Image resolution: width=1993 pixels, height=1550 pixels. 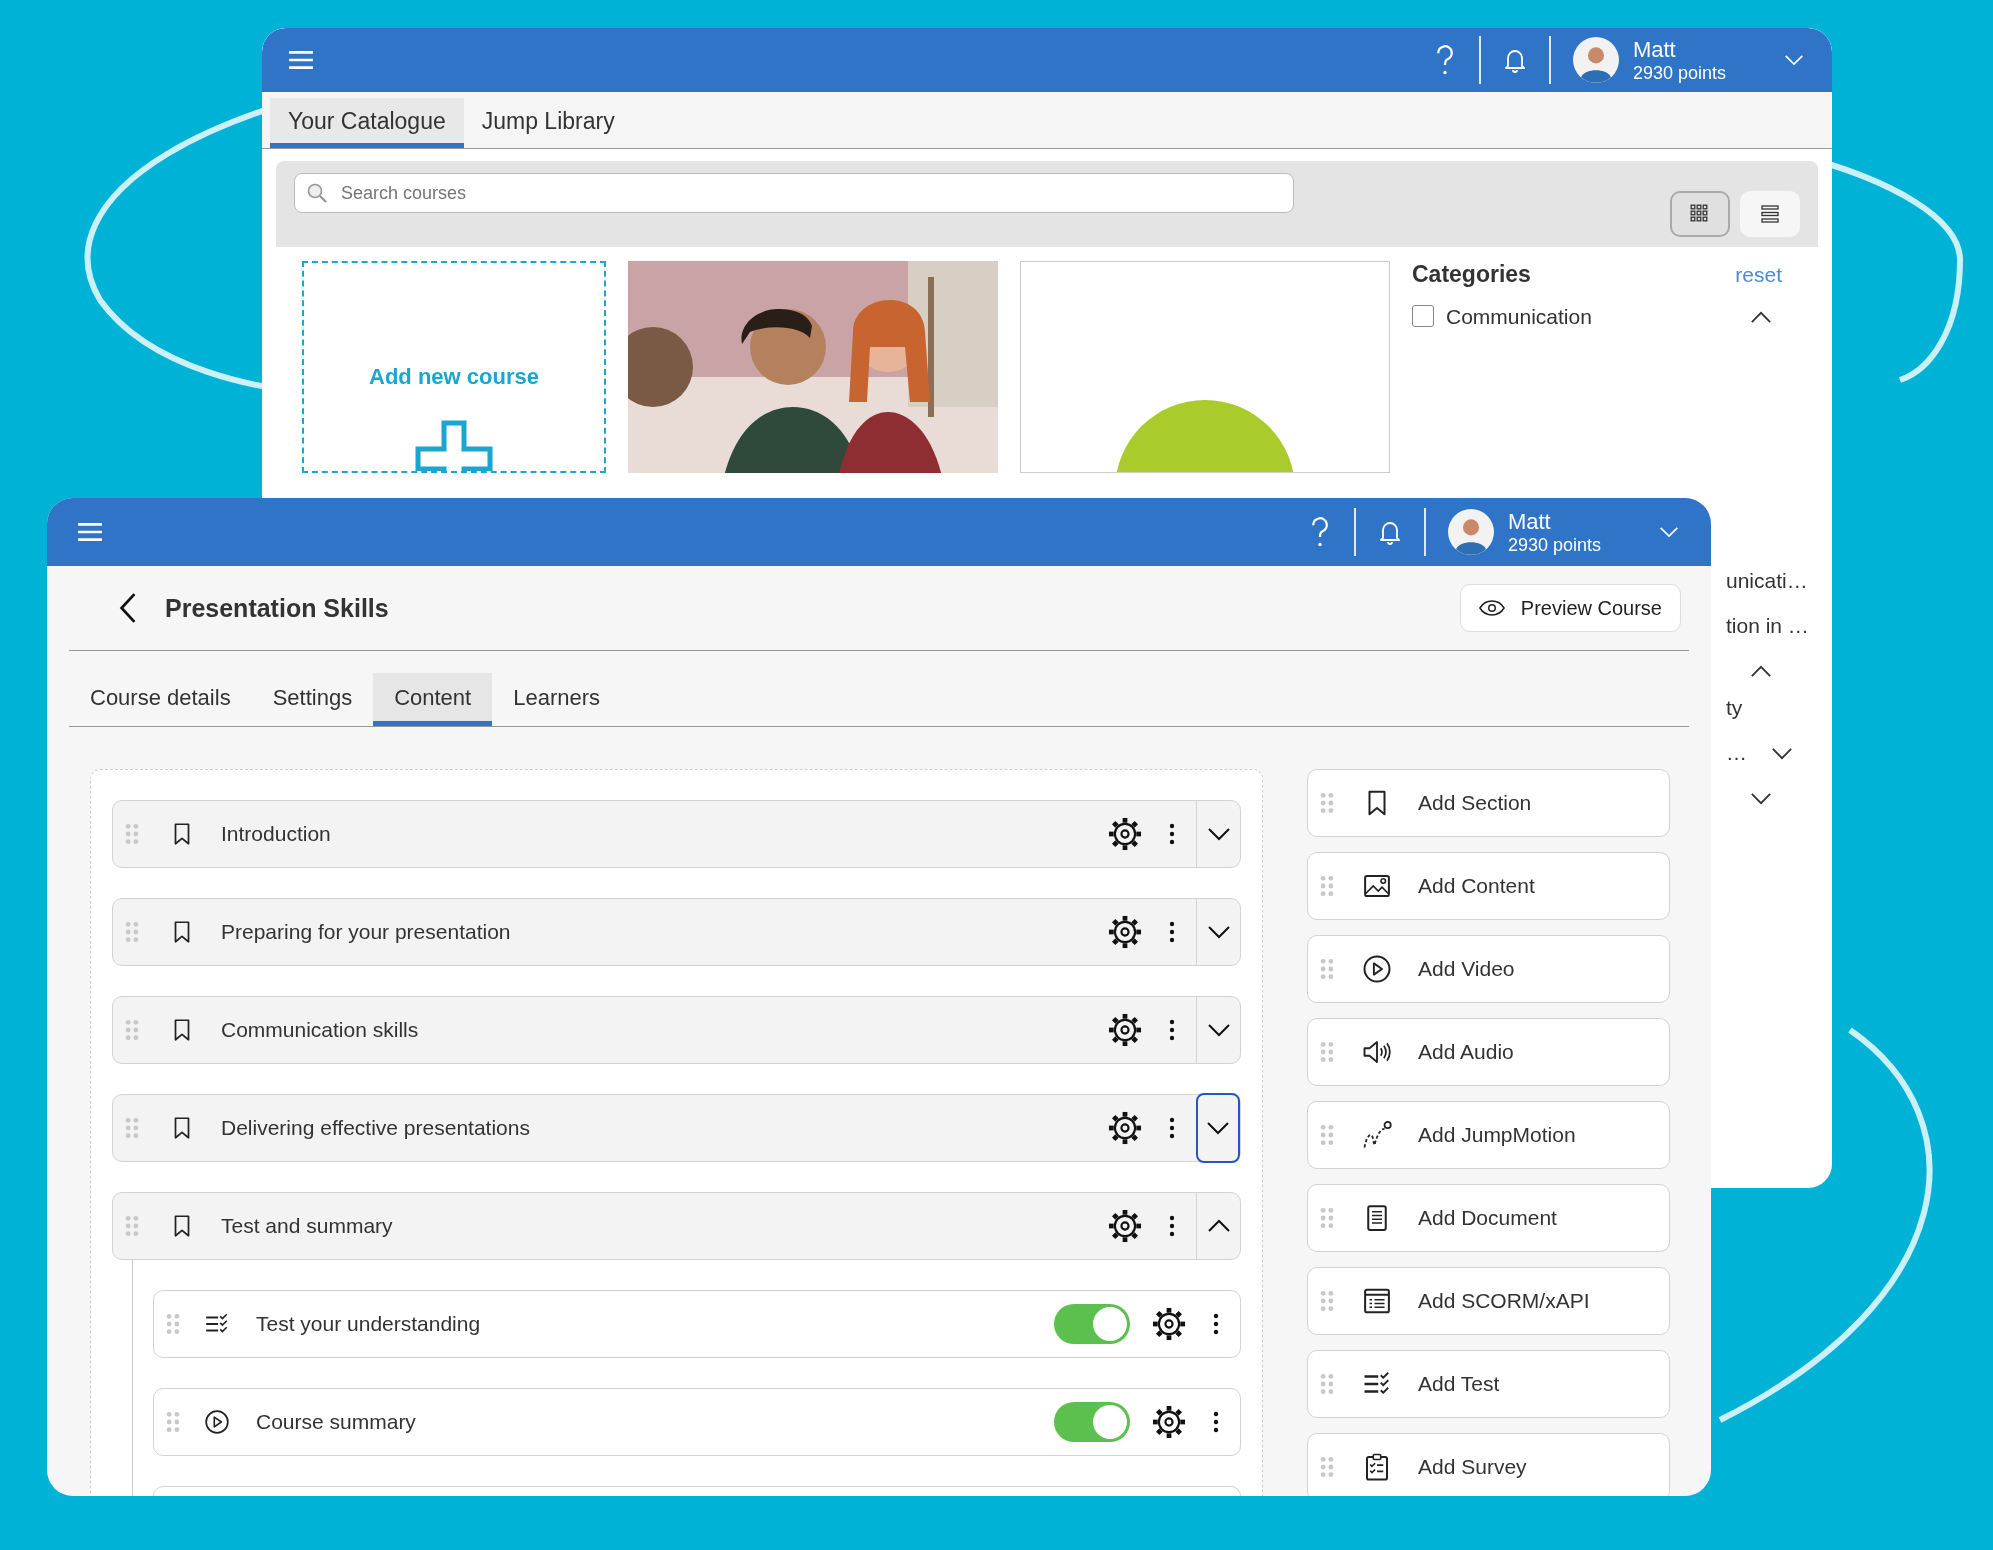 What do you see at coordinates (676, 834) in the screenshot?
I see `section-row: Introduction` at bounding box center [676, 834].